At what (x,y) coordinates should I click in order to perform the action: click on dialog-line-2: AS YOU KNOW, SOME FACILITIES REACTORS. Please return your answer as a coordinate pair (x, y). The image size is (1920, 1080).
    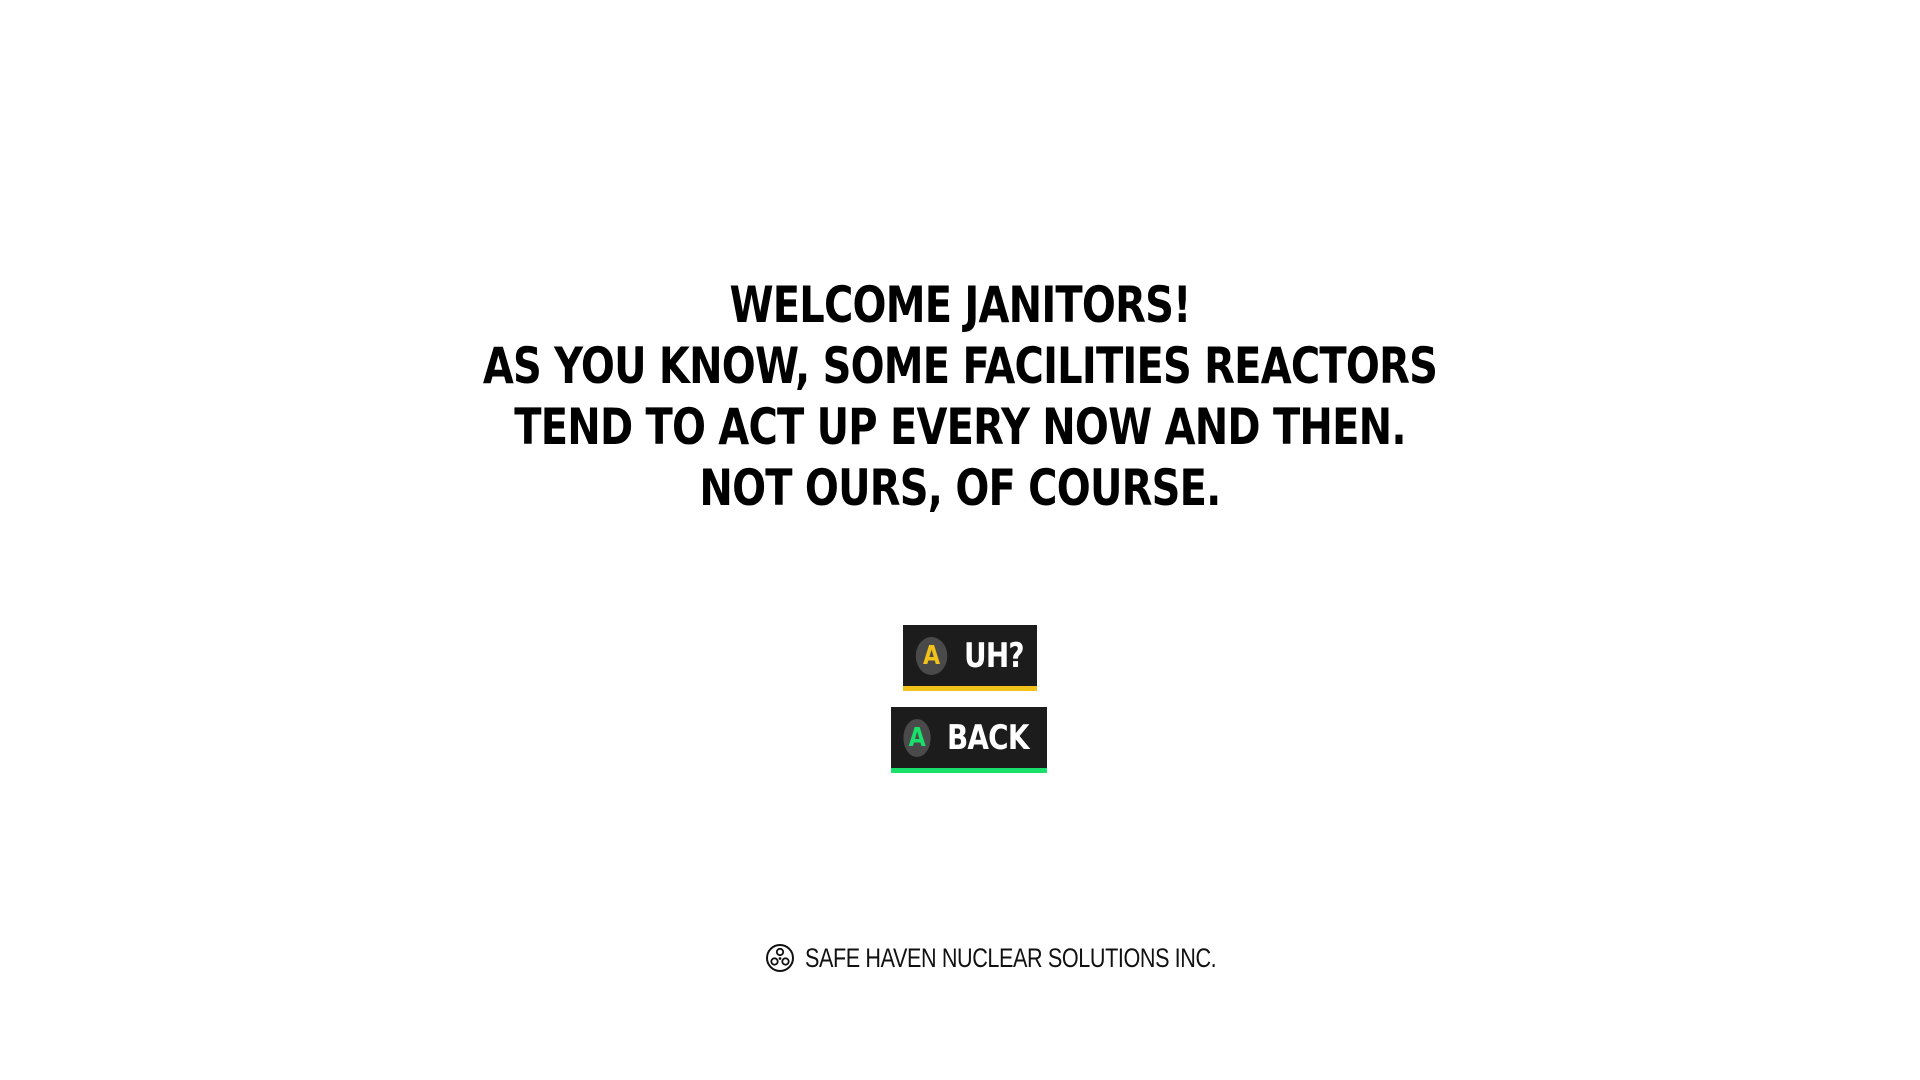
    Looking at the image, I should click on (960, 366).